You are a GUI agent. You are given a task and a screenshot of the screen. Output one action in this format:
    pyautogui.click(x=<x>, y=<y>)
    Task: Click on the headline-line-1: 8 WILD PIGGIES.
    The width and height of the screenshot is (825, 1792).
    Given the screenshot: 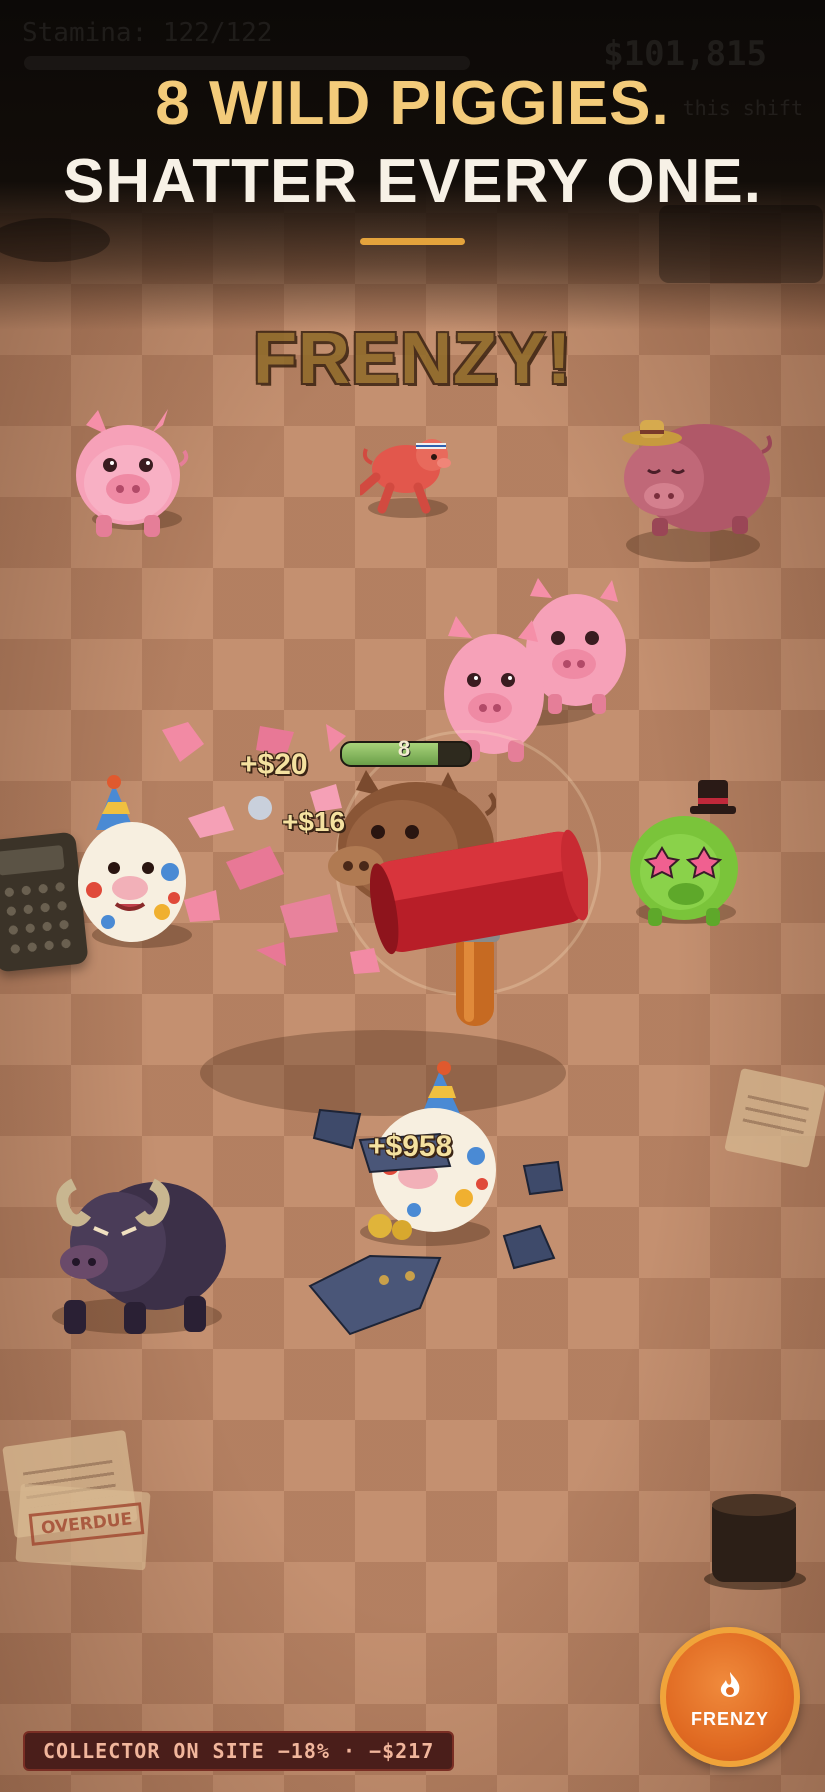 What is the action you would take?
    pyautogui.click(x=412, y=103)
    